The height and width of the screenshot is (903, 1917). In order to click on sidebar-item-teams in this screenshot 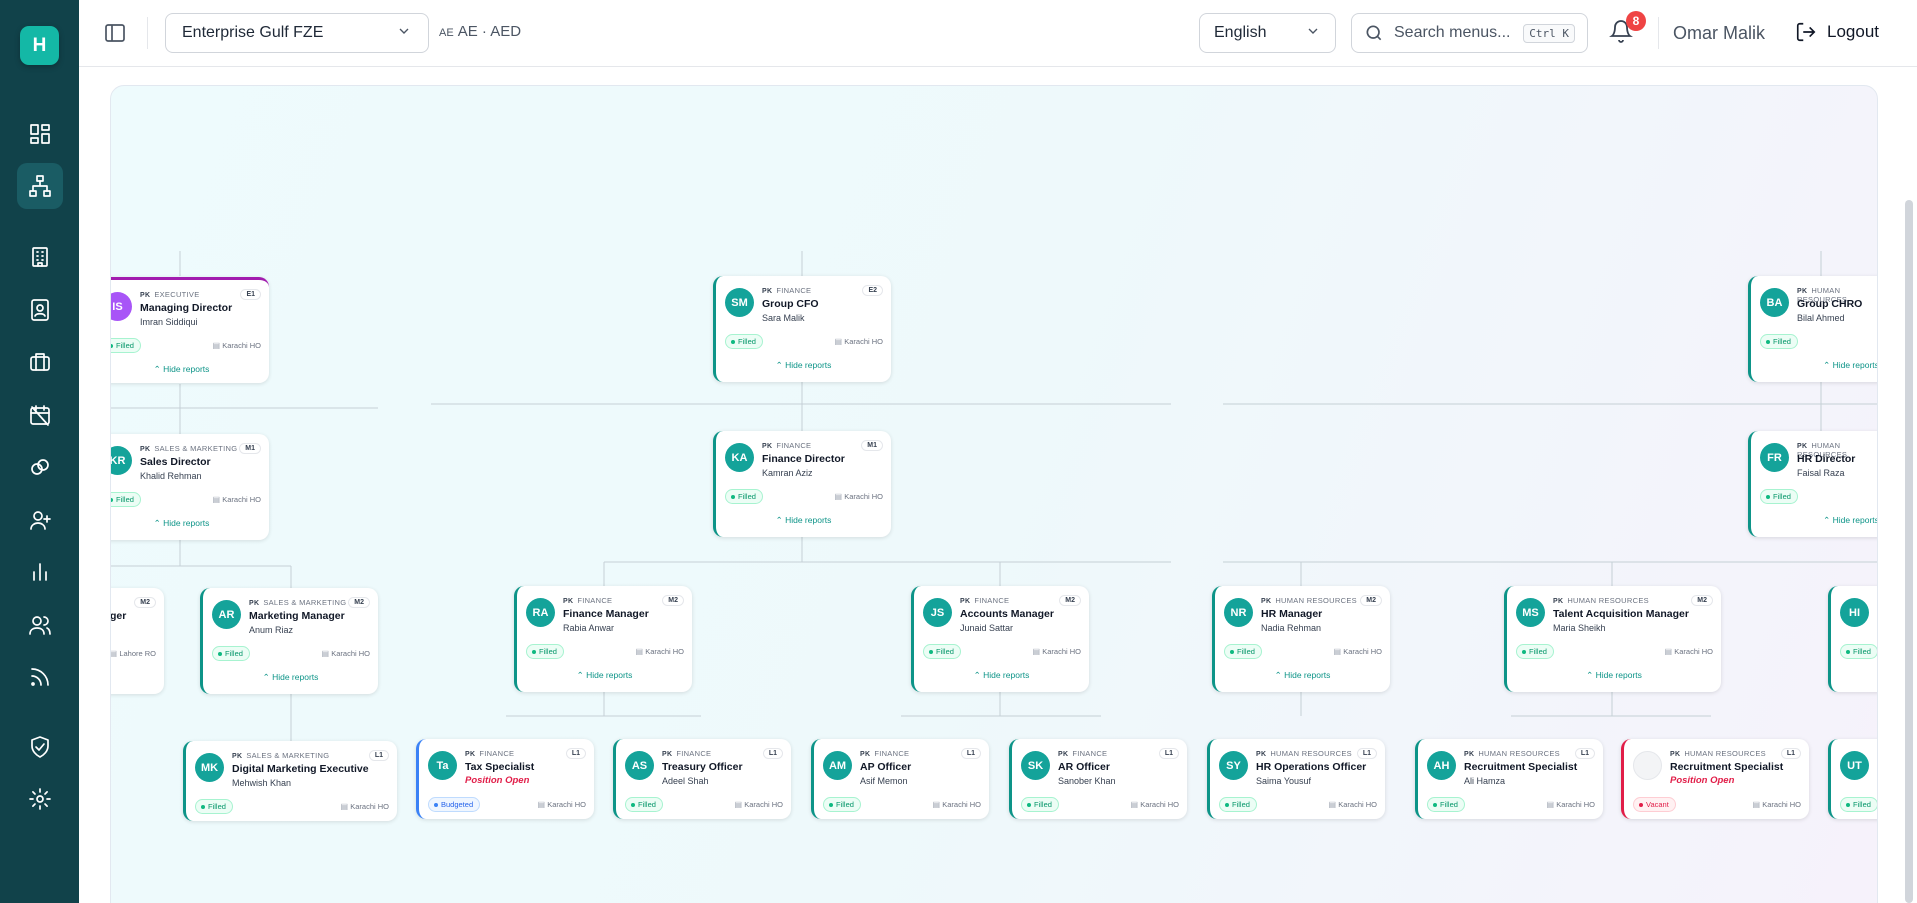, I will do `click(40, 625)`.